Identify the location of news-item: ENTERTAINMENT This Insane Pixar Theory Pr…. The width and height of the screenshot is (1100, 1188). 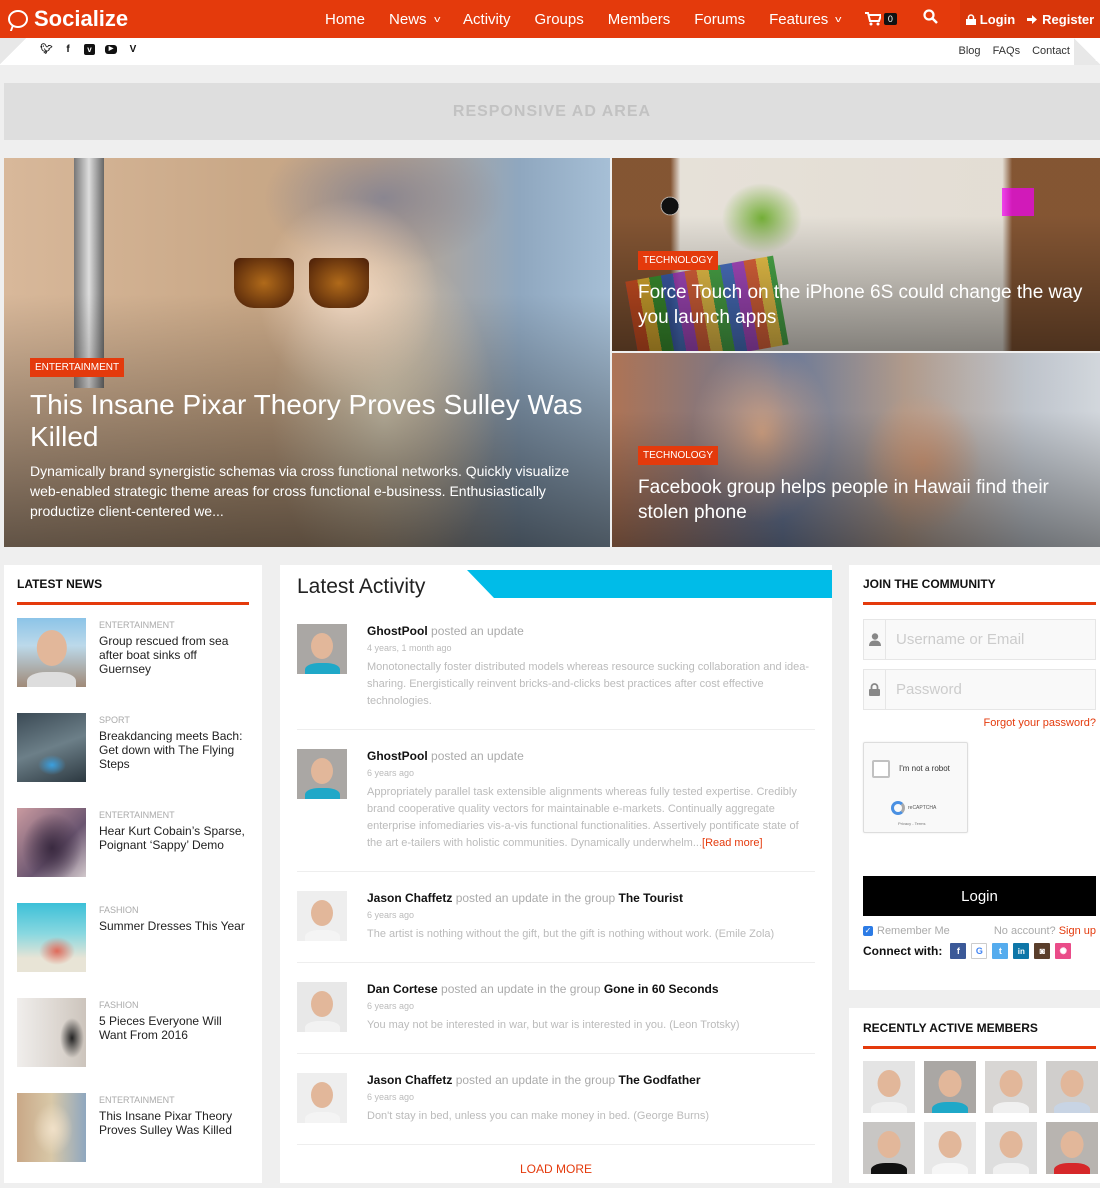
(133, 1140).